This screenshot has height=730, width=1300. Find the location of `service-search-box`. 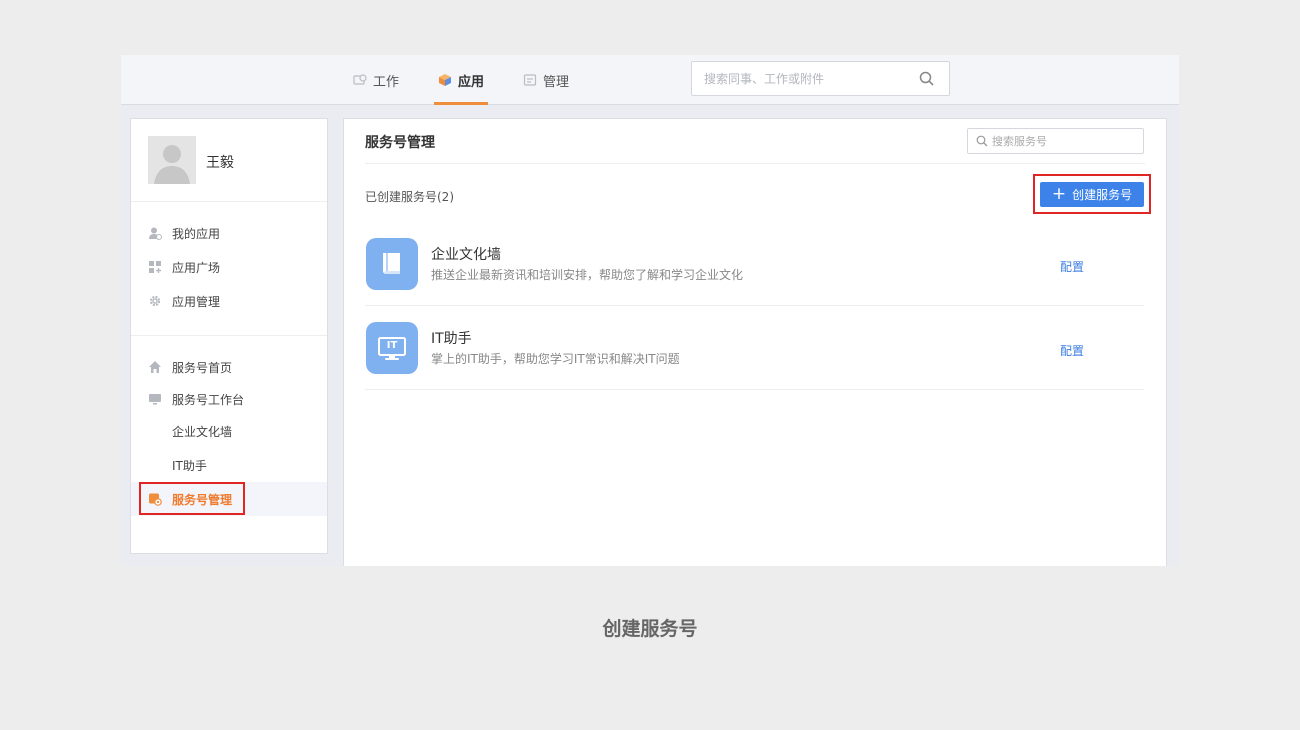

service-search-box is located at coordinates (1055, 141).